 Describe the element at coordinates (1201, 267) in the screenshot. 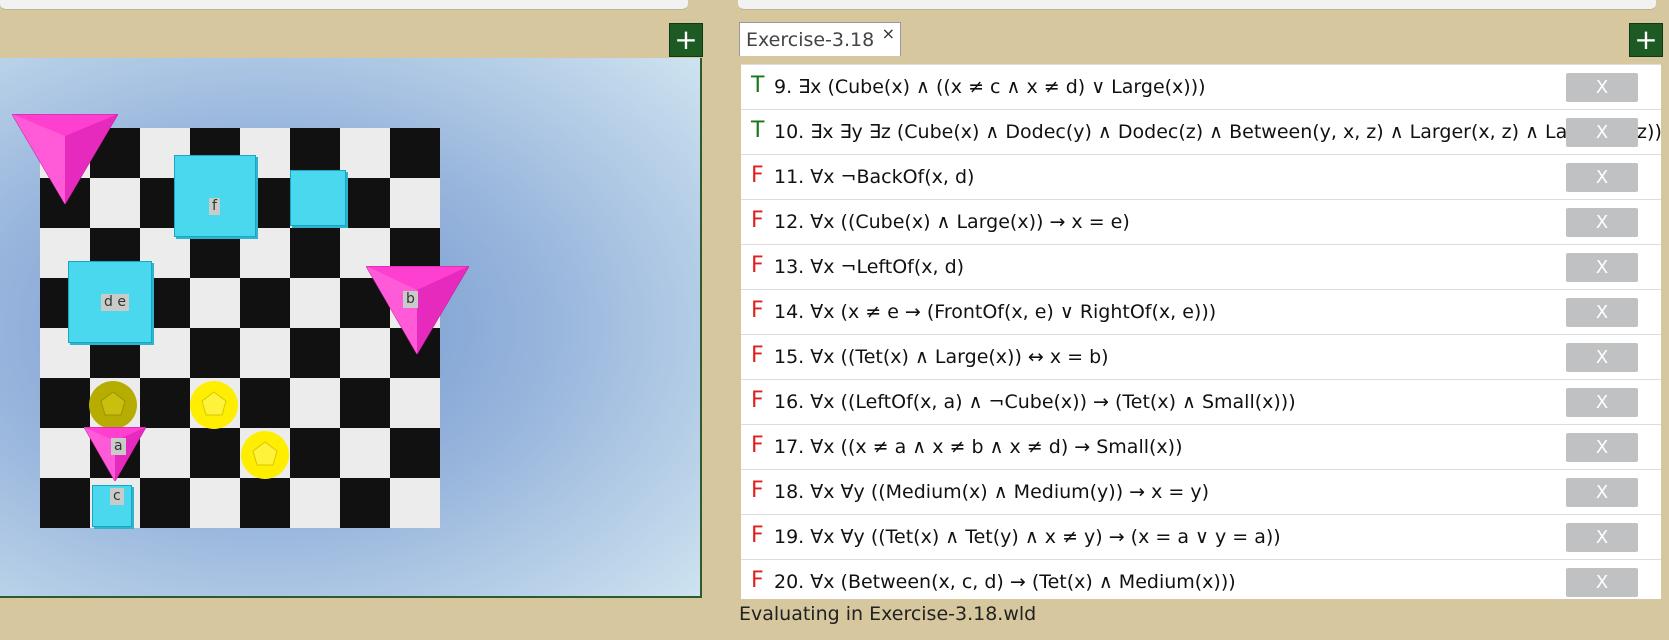

I see `sentence-row: F 13. ∀x ¬LeftOf(x, d) X` at that location.